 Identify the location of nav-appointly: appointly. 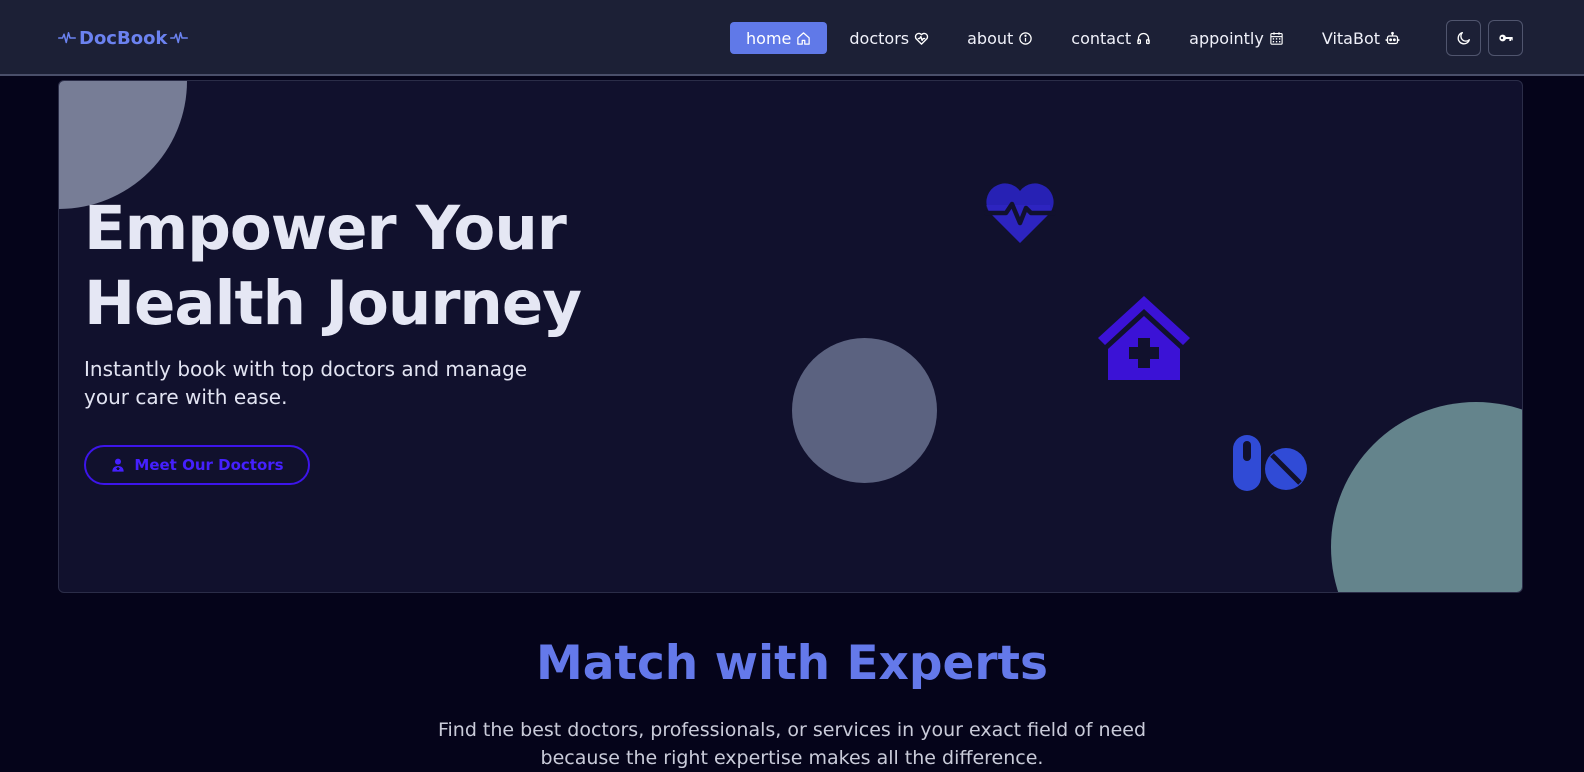
(1236, 38).